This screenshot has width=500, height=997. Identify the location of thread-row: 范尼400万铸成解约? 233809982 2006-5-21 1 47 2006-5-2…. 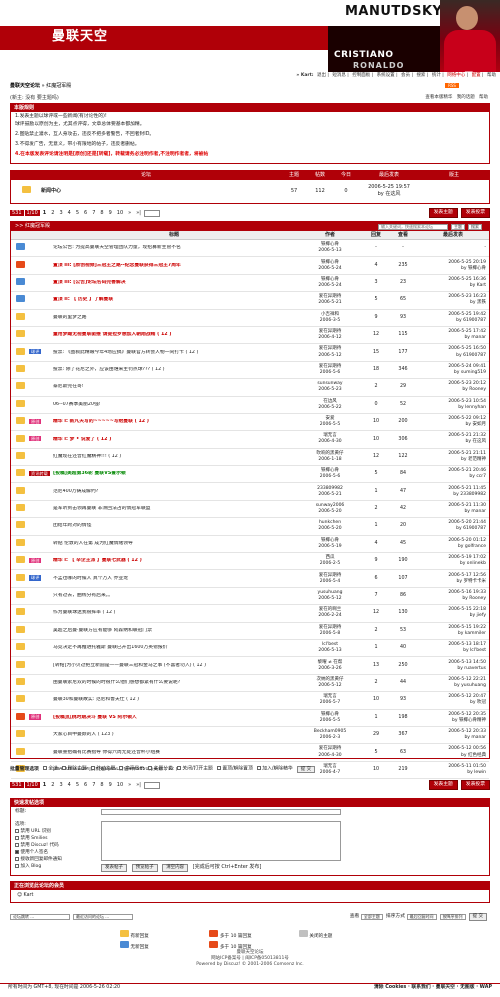
(250, 492).